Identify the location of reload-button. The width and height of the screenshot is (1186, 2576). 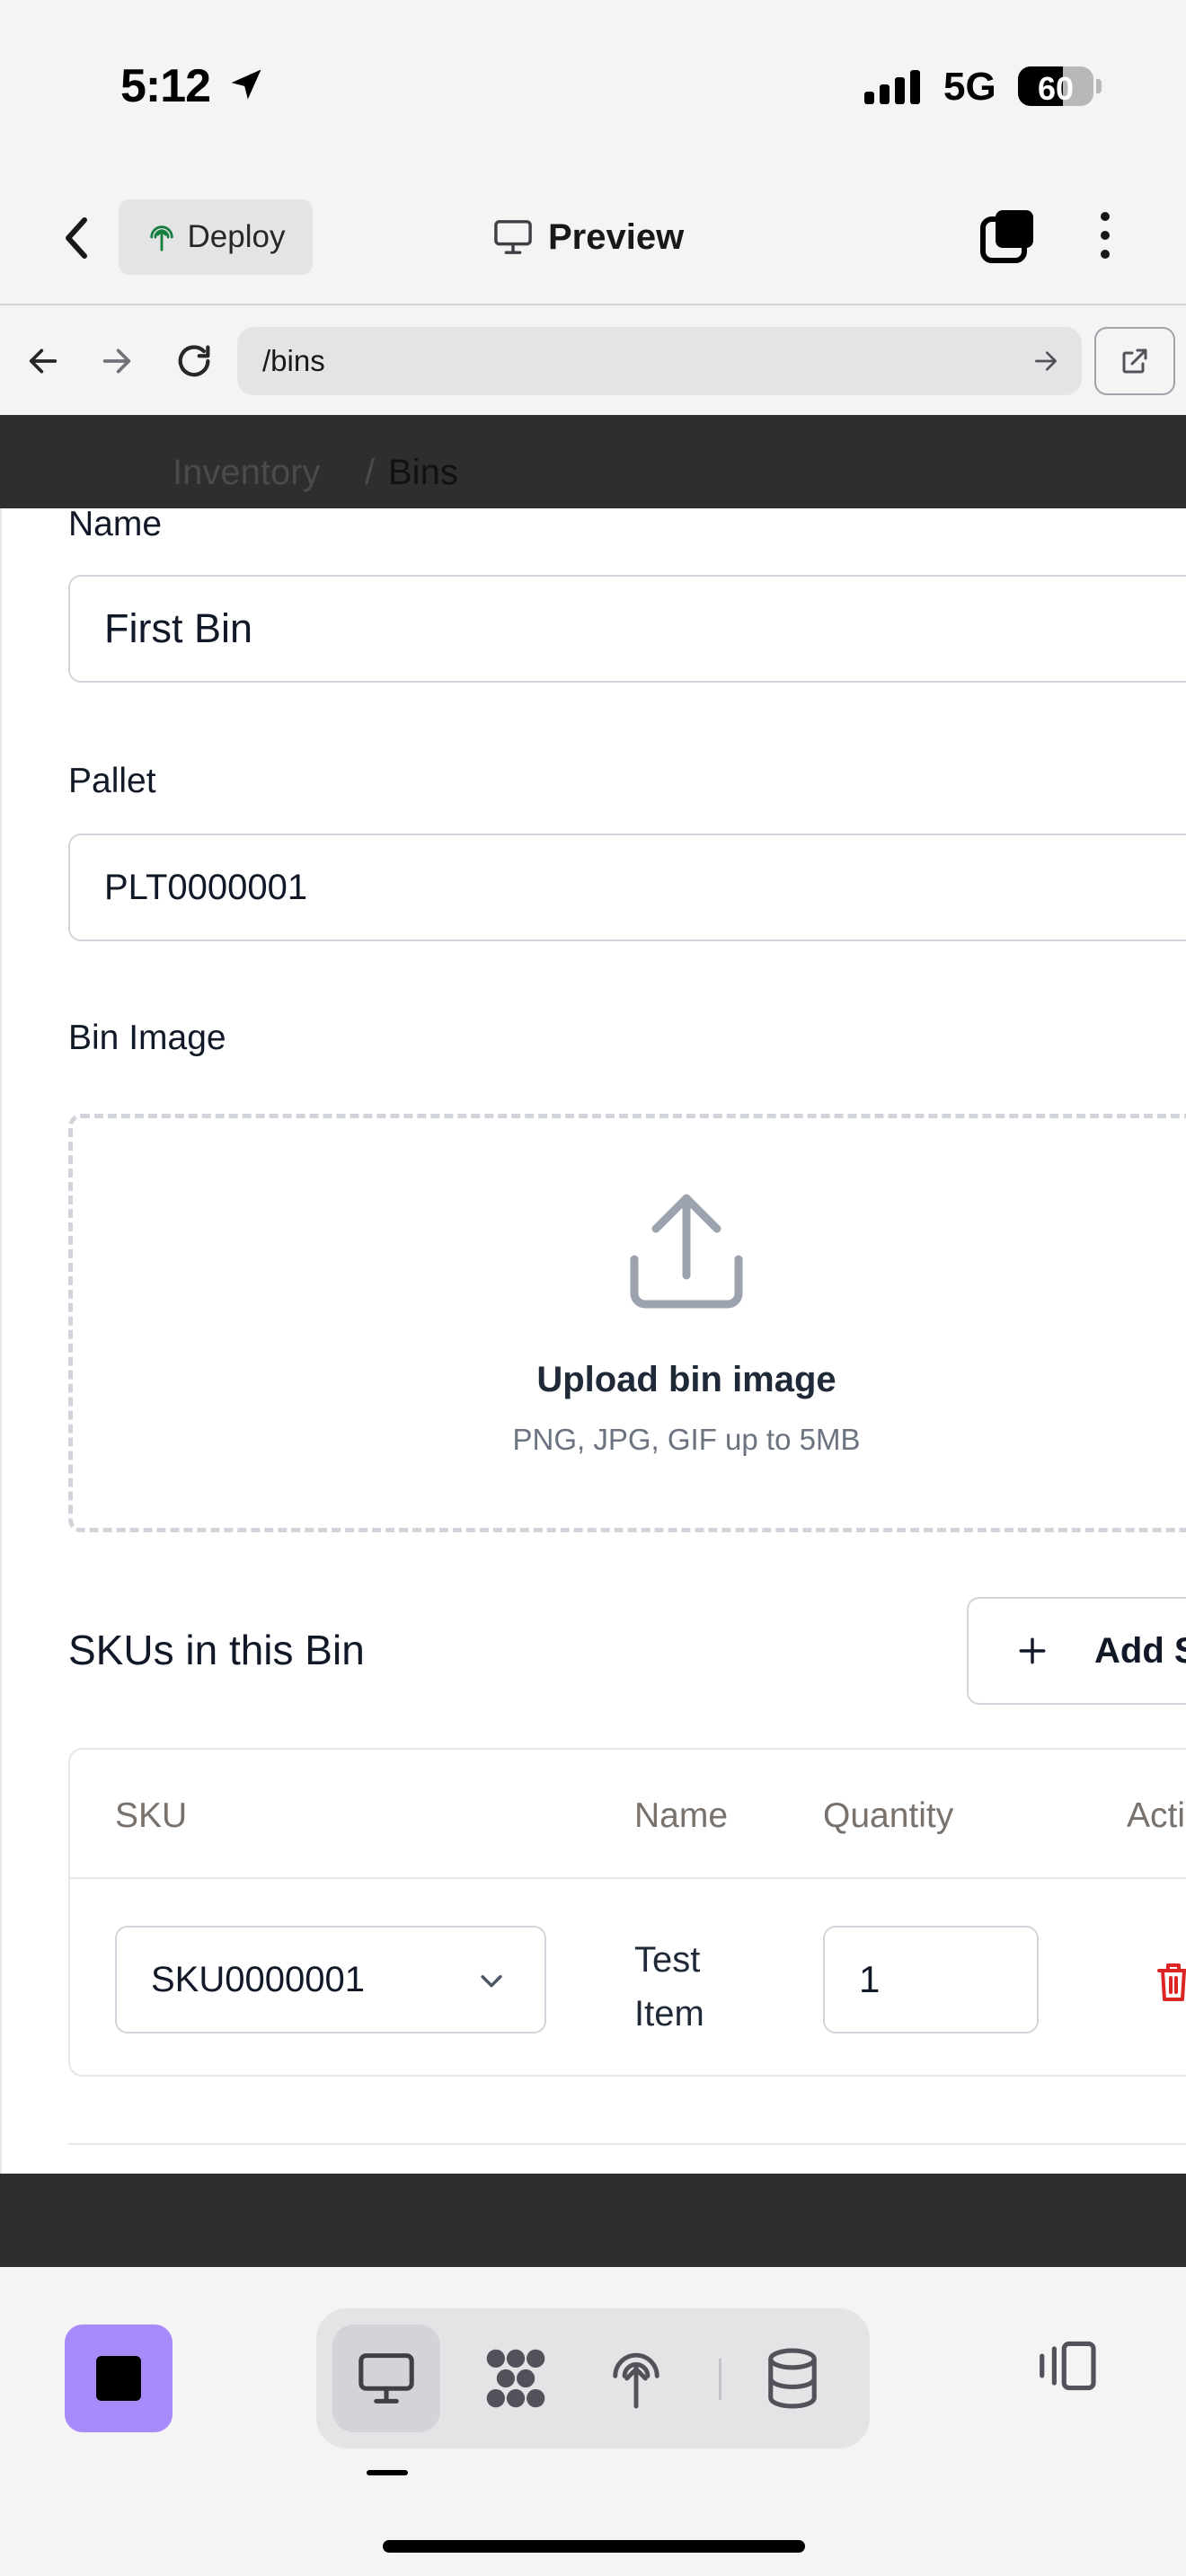
(194, 361).